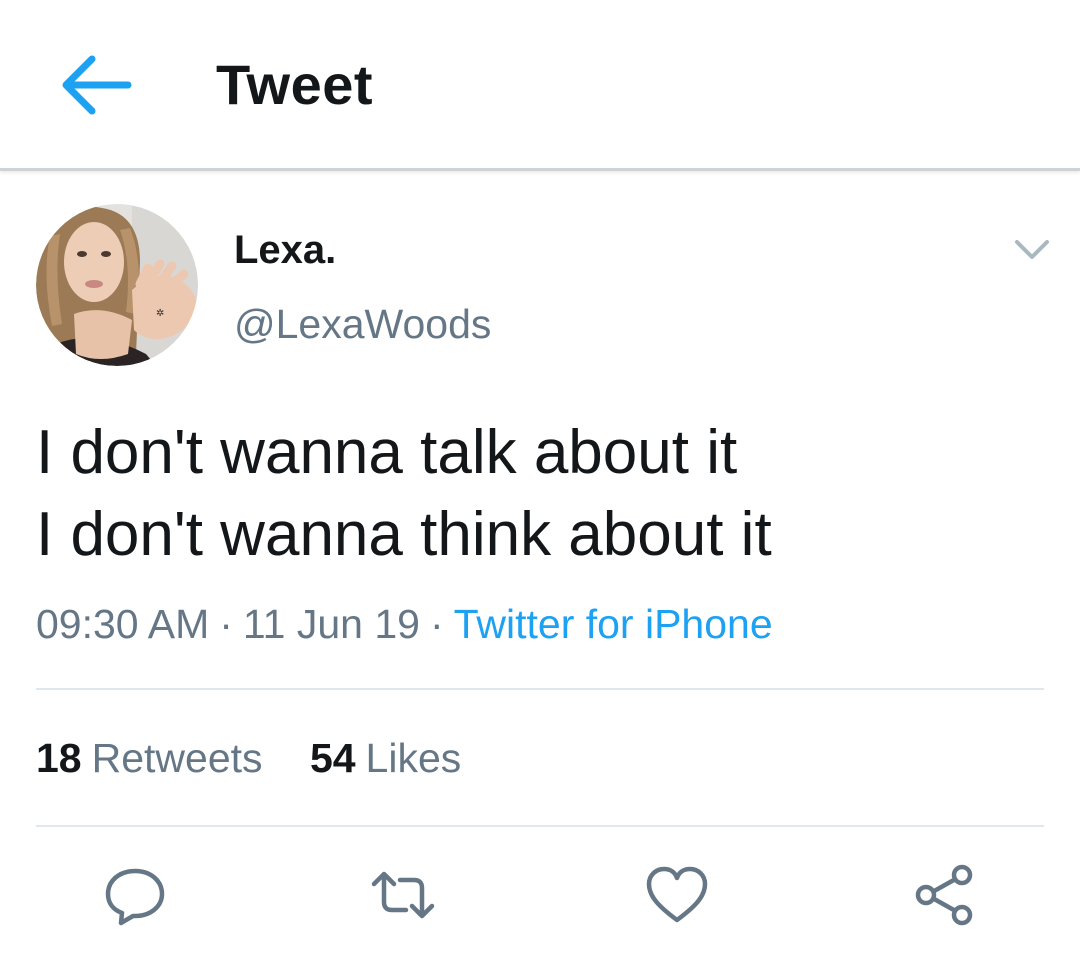  I want to click on likes-stat: 54 Likes, so click(385, 758).